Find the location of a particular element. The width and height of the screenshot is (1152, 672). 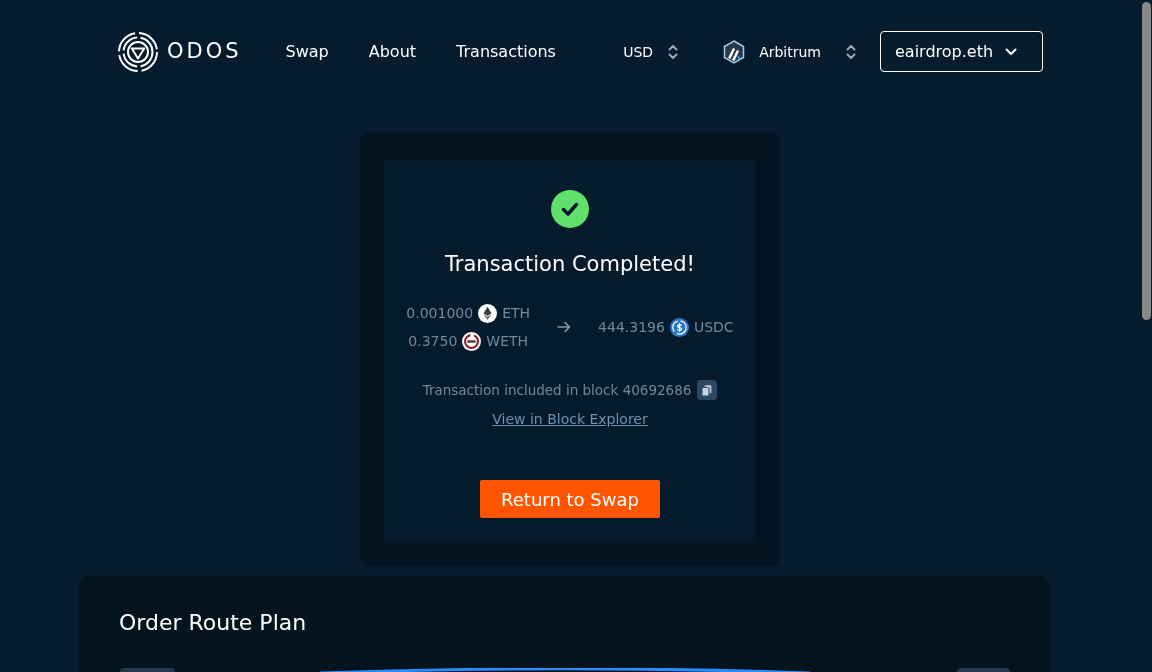

token-symbol: USDC is located at coordinates (713, 327).